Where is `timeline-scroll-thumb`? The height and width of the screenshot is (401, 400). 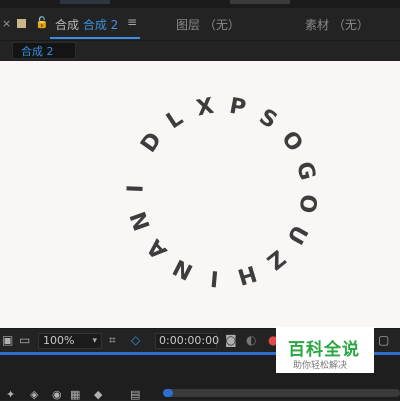
timeline-scroll-thumb is located at coordinates (168, 393).